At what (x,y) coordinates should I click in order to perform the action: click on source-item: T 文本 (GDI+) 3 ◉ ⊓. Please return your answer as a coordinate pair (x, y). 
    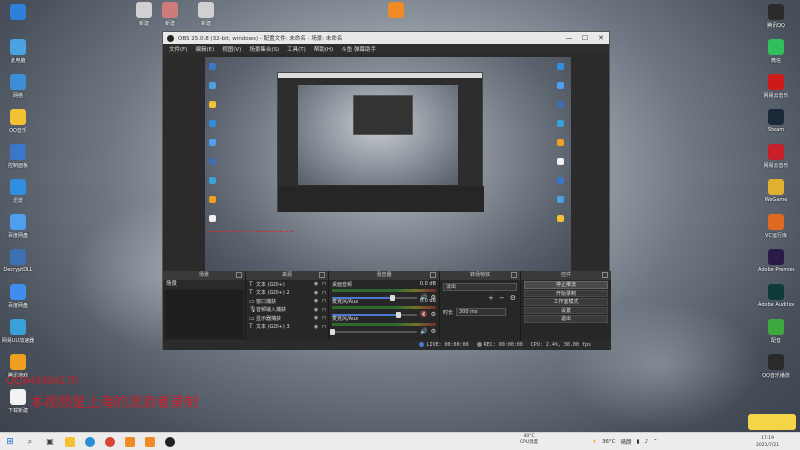
    Looking at the image, I should click on (287, 327).